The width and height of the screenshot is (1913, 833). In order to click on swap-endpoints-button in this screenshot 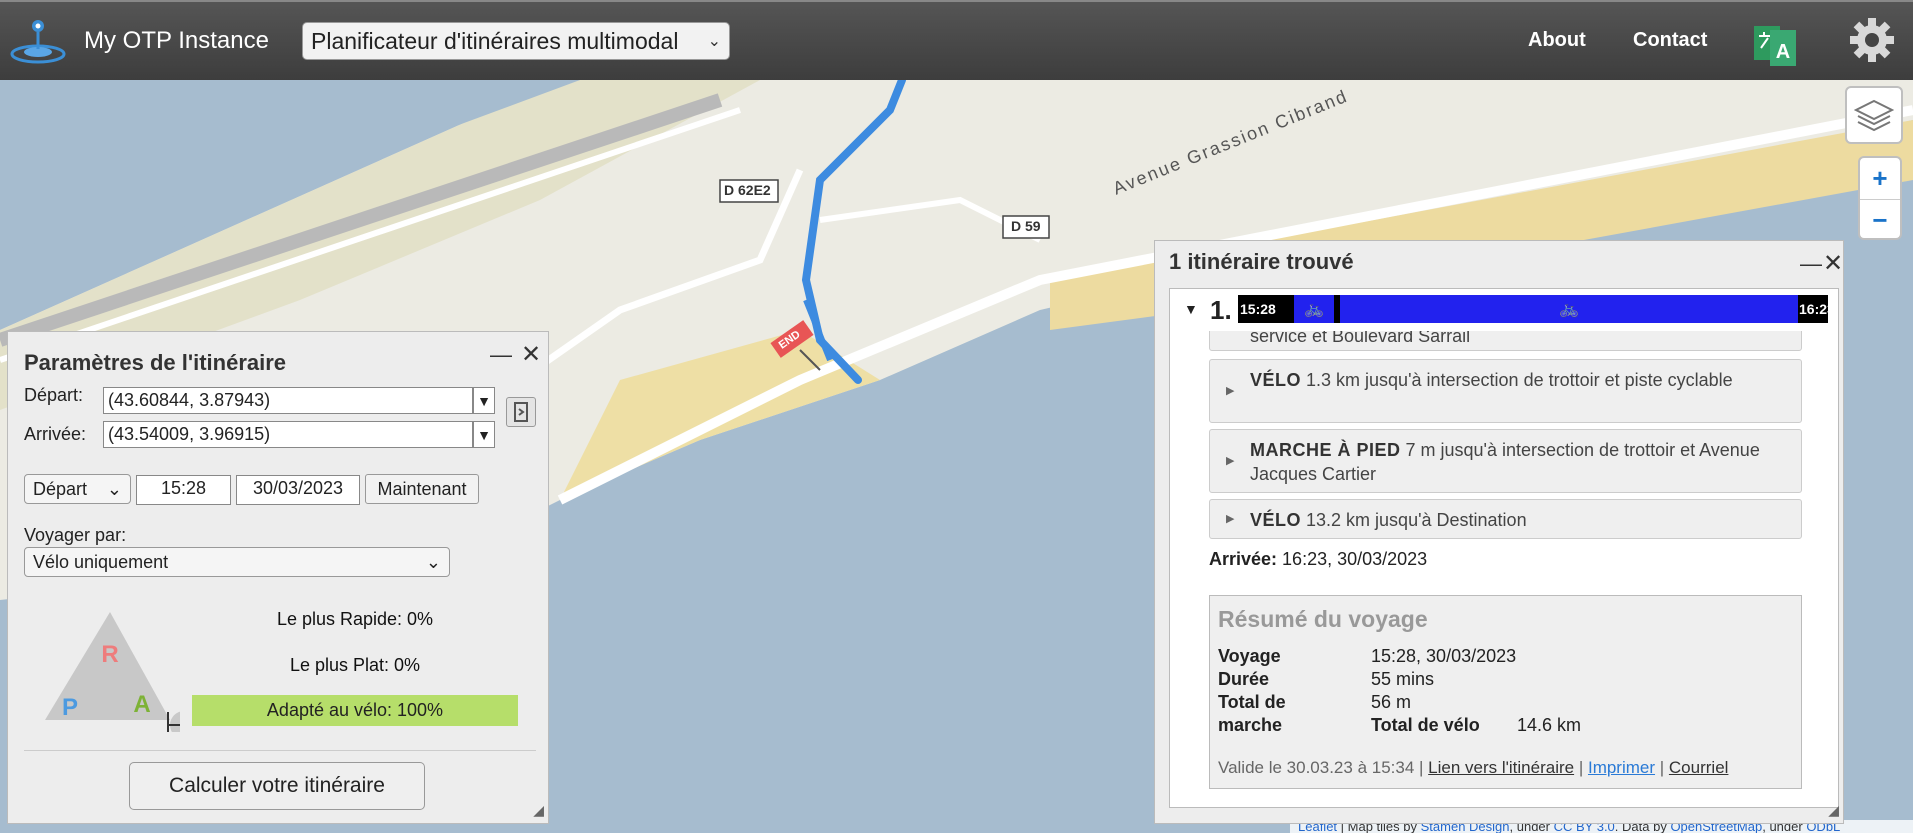, I will do `click(521, 412)`.